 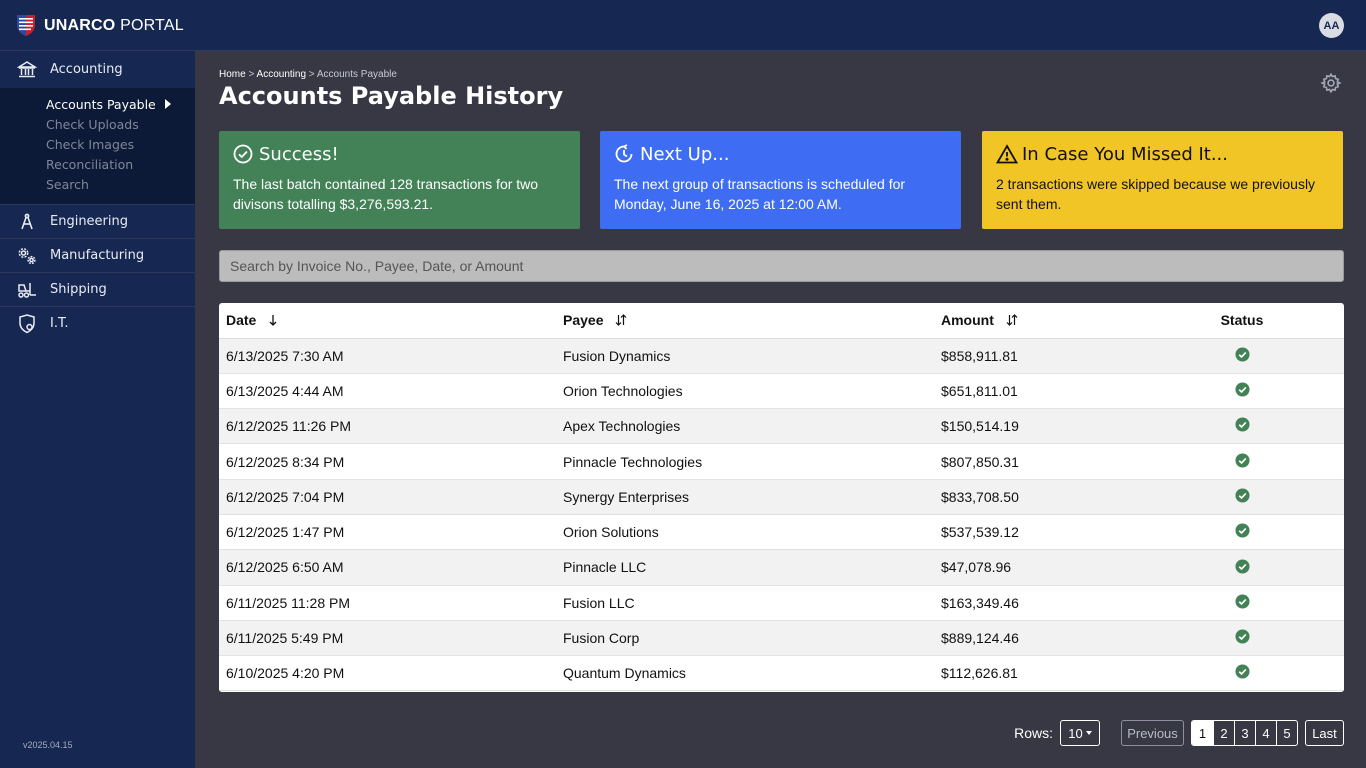 I want to click on search-input, so click(x=781, y=266).